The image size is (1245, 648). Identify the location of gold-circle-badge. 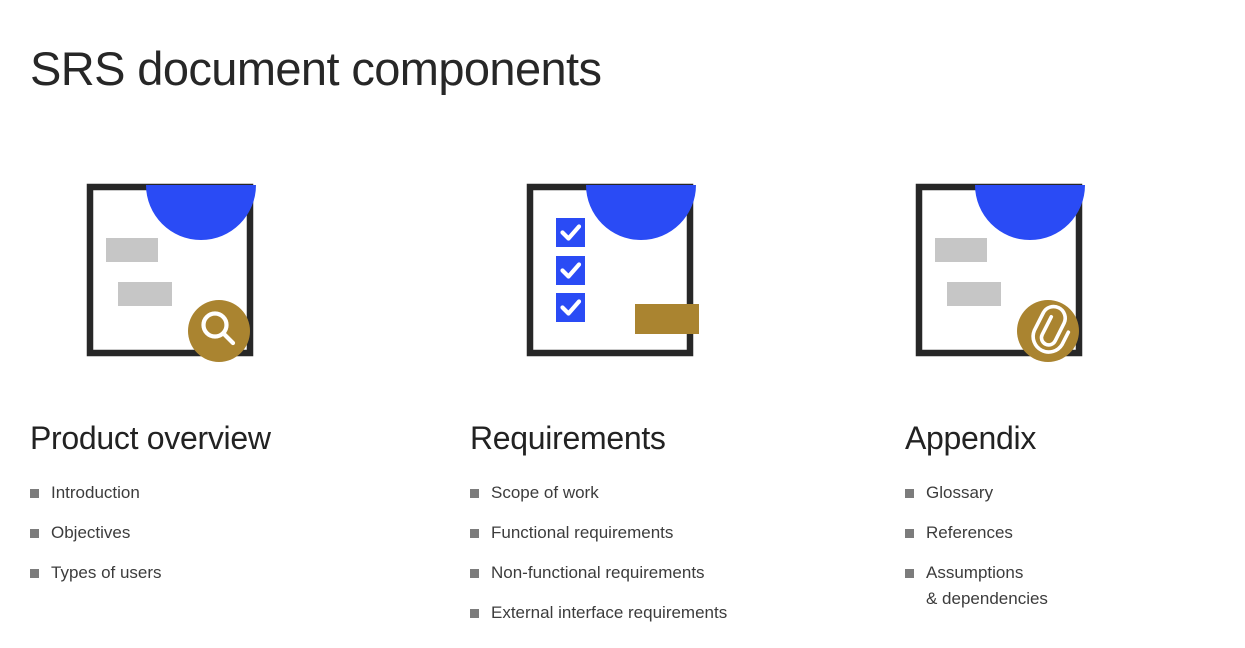
(219, 331).